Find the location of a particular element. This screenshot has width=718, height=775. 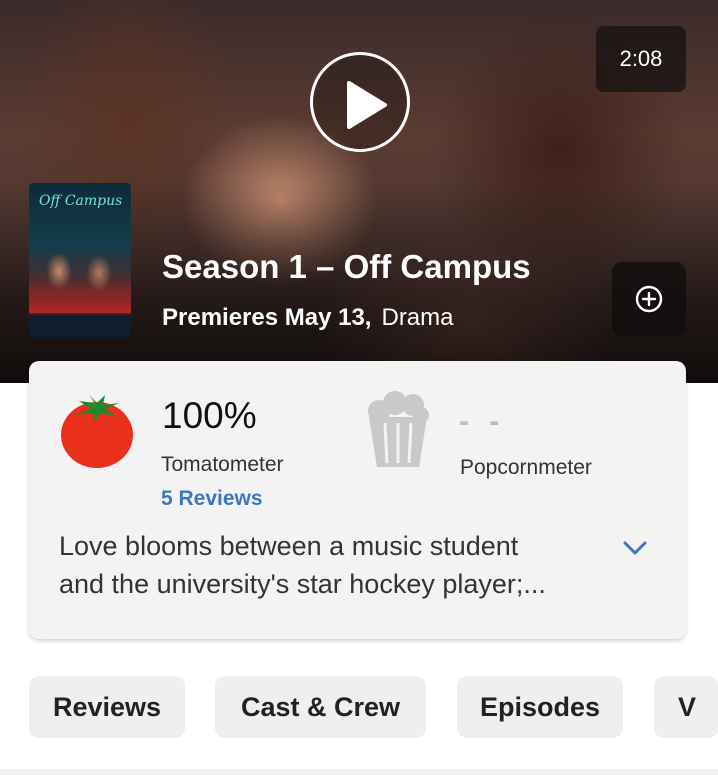

tab-reviews: Reviews is located at coordinates (107, 707).